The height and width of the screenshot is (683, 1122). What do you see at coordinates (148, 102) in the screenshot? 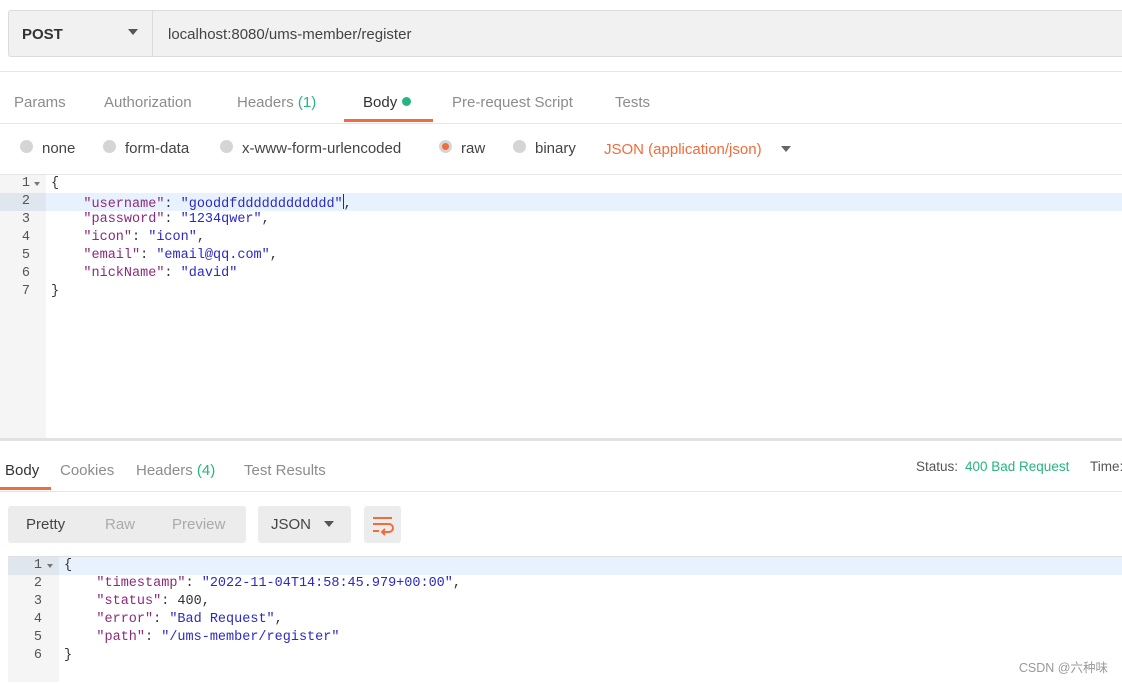
I see `tab-authorization: Authorization` at bounding box center [148, 102].